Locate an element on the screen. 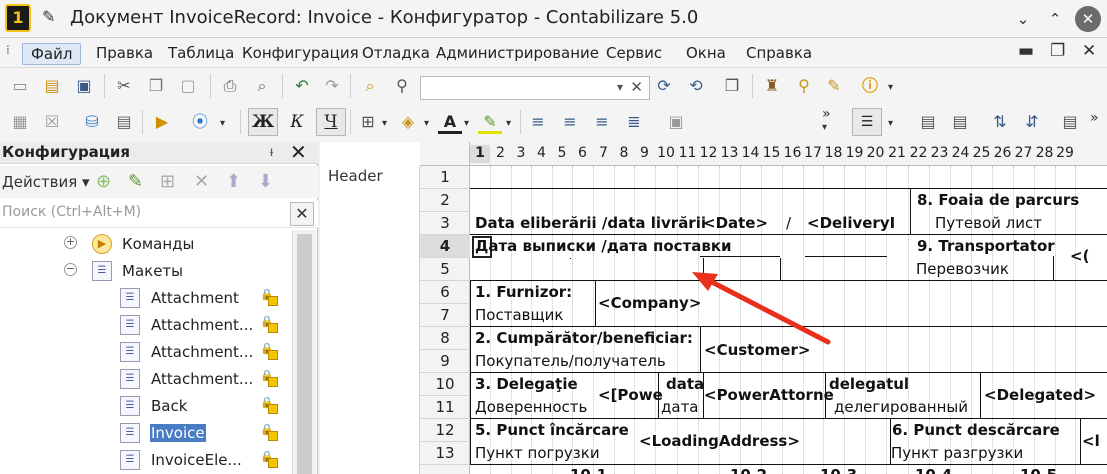 Image resolution: width=1107 pixels, height=474 pixels. toolbar-overflow-dropdown-icon: ▾ is located at coordinates (824, 127).